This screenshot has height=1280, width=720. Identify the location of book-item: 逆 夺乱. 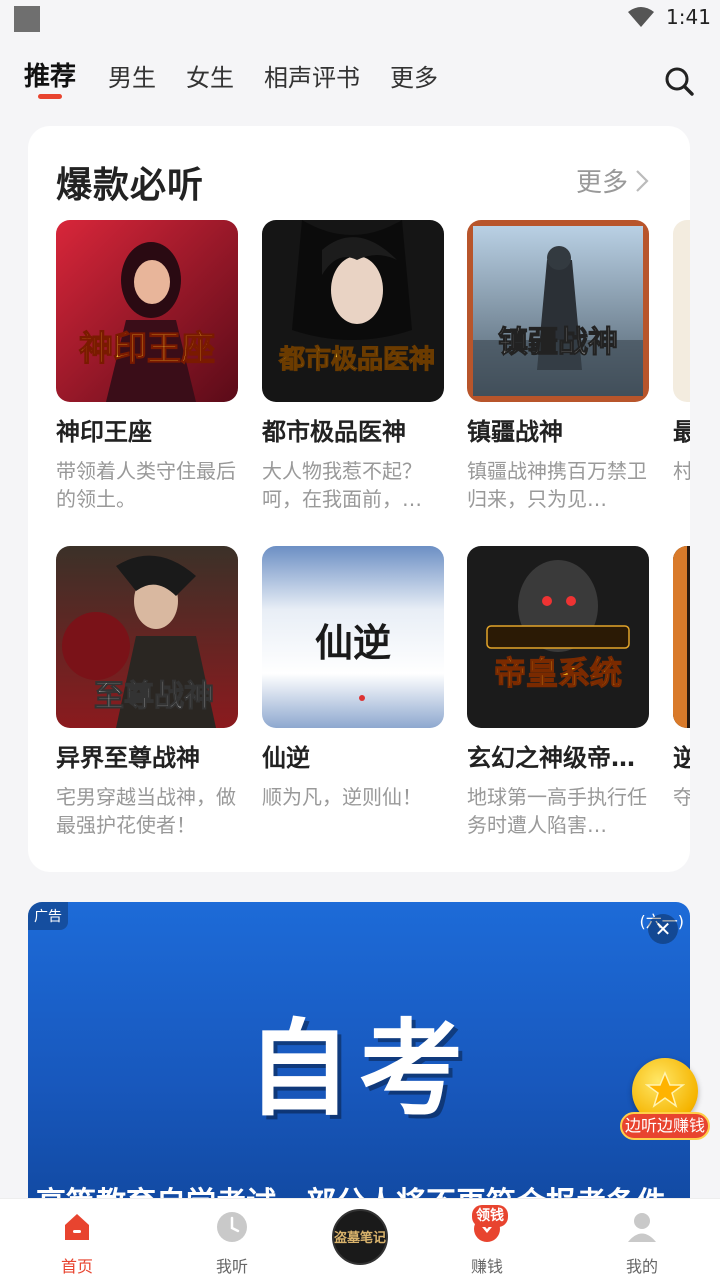
(681, 692).